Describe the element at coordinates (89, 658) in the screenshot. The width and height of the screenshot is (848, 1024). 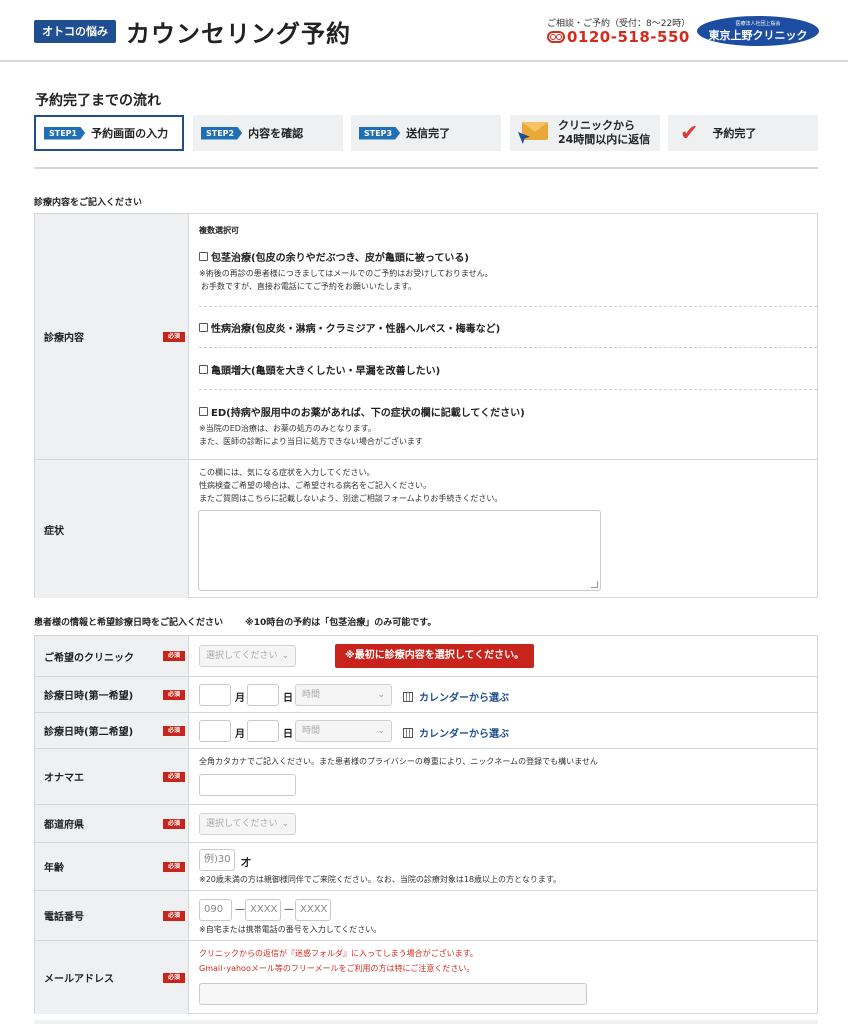
I see `field-label: ご希望のクリニック` at that location.